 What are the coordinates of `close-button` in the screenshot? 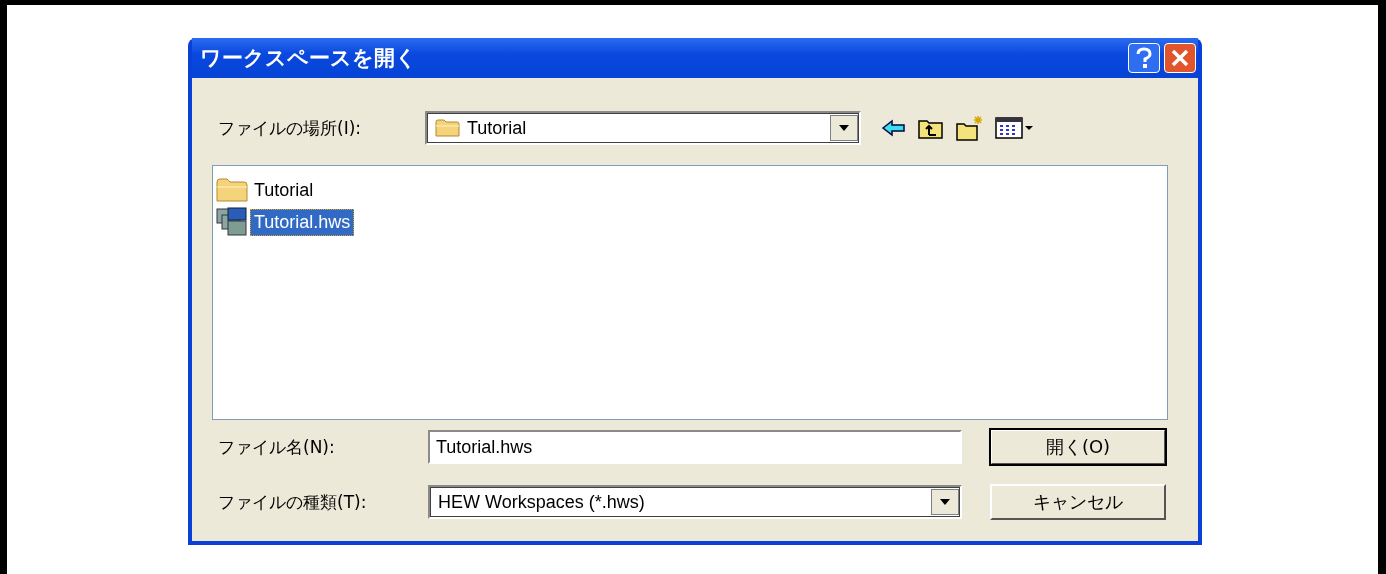 It's located at (1180, 58).